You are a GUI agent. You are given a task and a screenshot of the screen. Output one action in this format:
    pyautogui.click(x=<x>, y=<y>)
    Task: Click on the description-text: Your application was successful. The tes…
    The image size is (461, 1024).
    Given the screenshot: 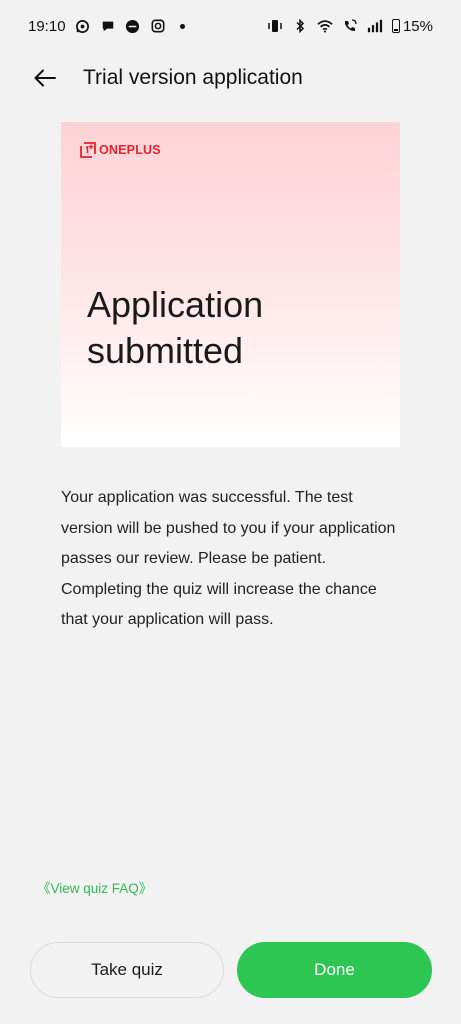 What is the action you would take?
    pyautogui.click(x=228, y=558)
    